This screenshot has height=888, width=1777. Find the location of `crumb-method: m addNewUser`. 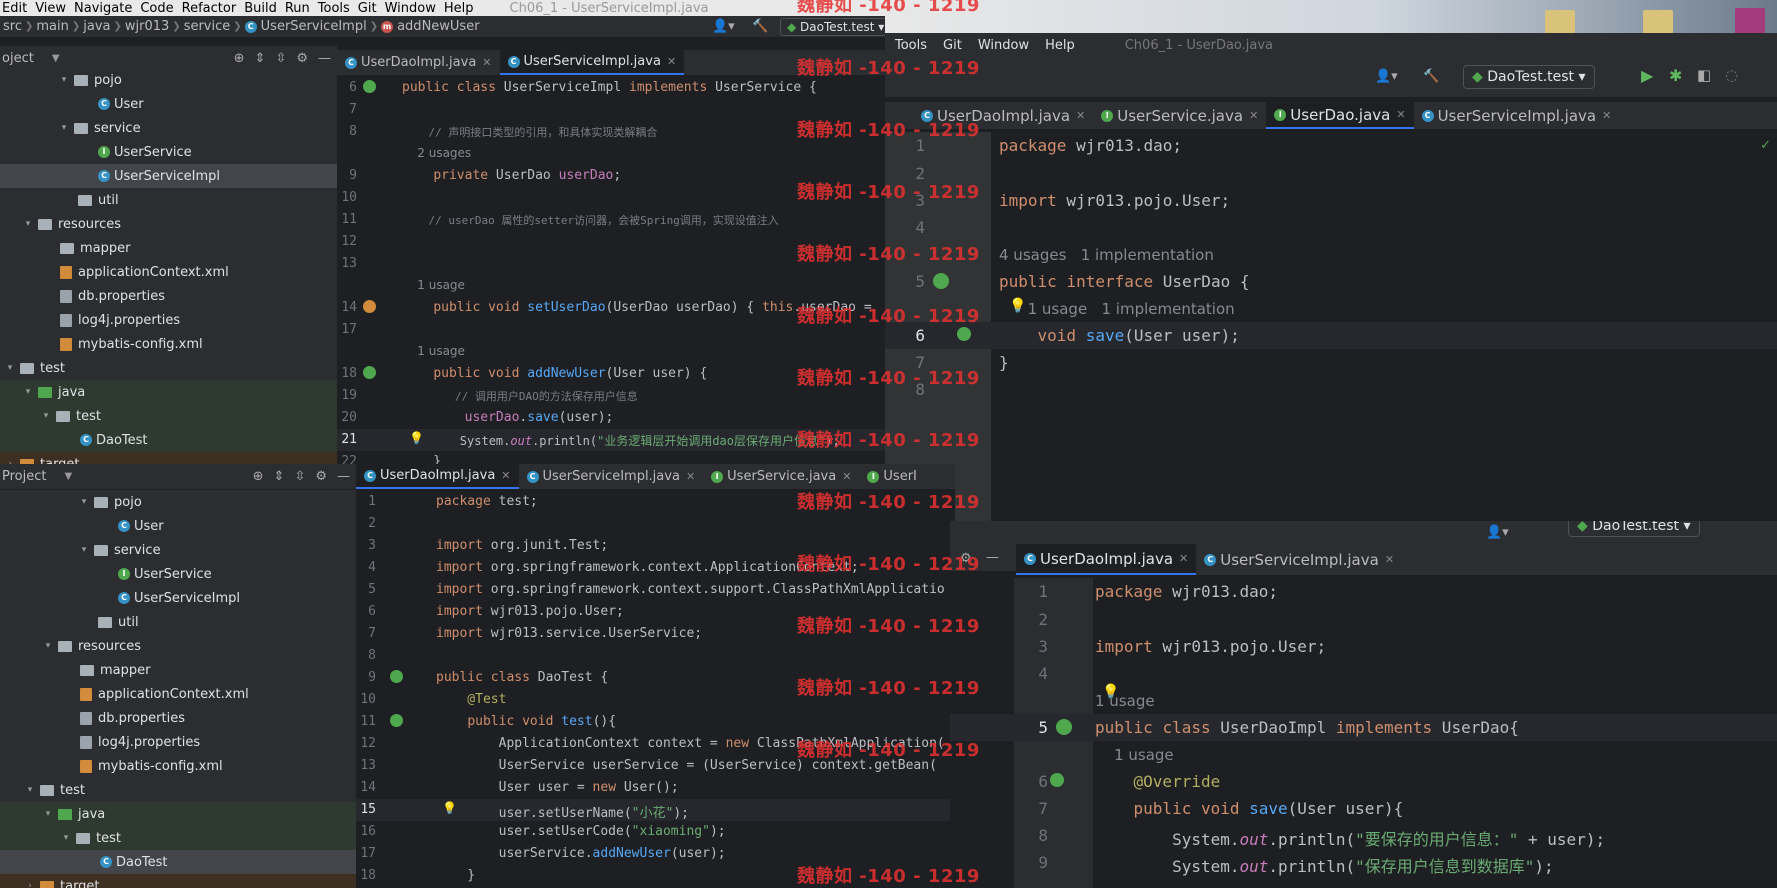

crumb-method: m addNewUser is located at coordinates (430, 26).